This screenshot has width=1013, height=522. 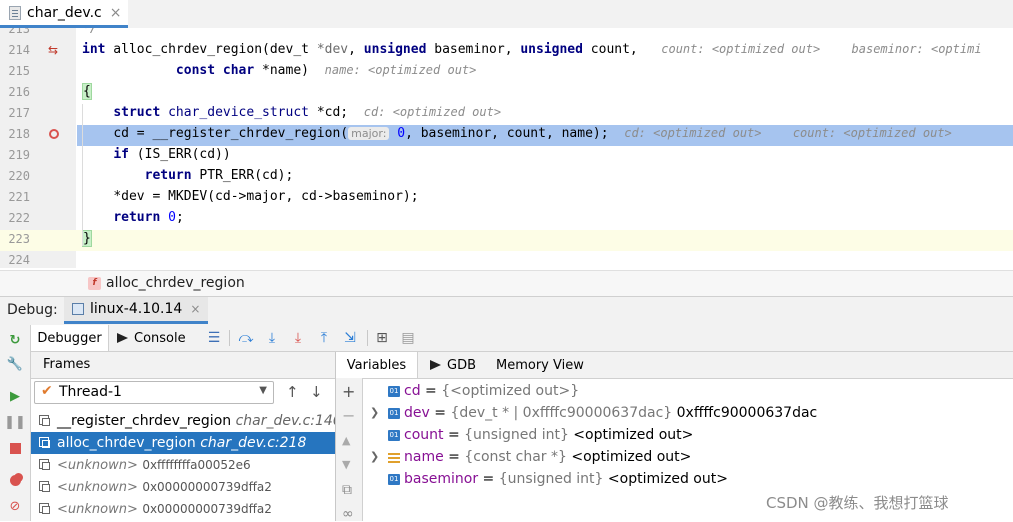 I want to click on close-icon: ×, so click(x=195, y=309).